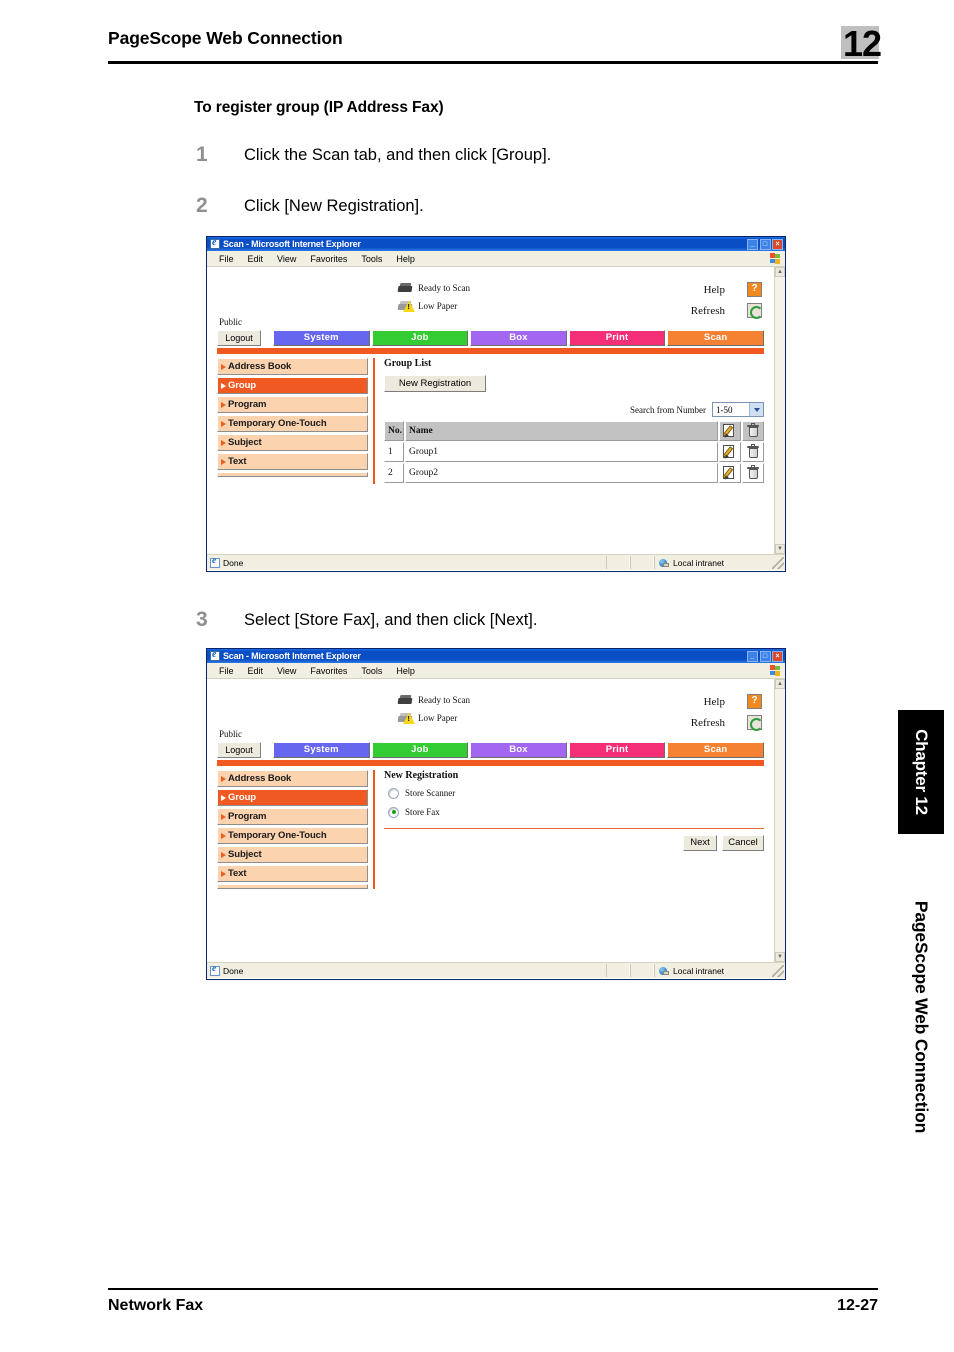 This screenshot has height=1352, width=954. What do you see at coordinates (699, 562) in the screenshot?
I see `security-zone-label: Local intranet` at bounding box center [699, 562].